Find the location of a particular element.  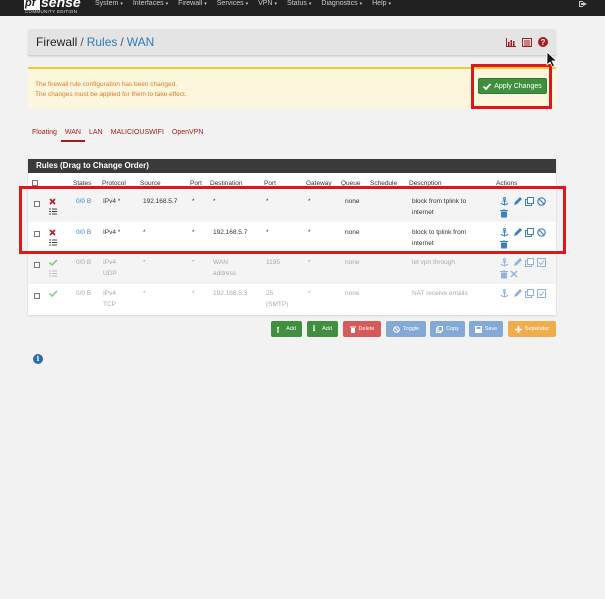

menu-services: Services ▾ is located at coordinates (232, 5).